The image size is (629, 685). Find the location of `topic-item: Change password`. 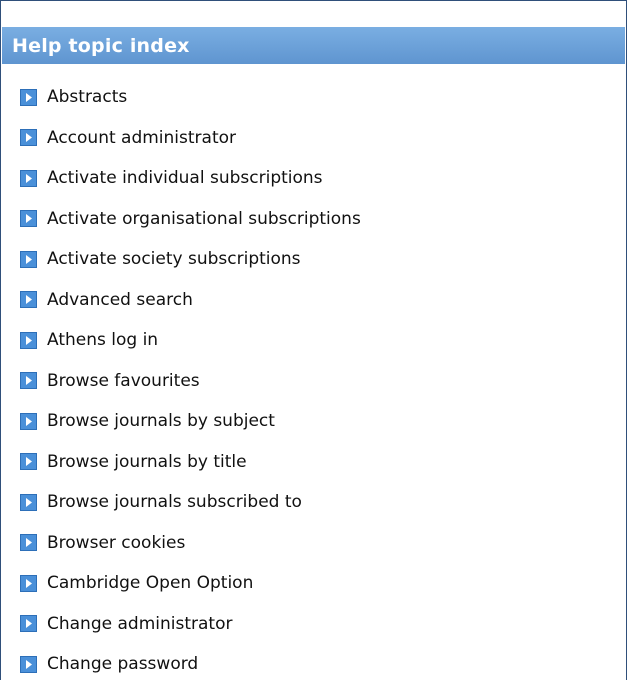

topic-item: Change password is located at coordinates (190, 664).